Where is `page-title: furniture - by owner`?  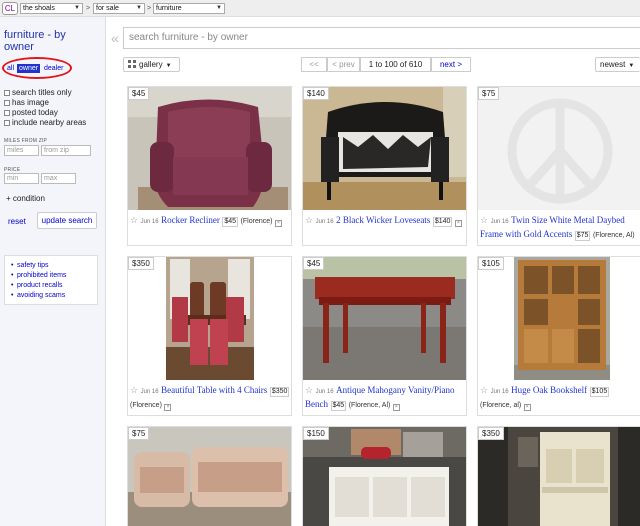 page-title: furniture - by owner is located at coordinates (35, 41).